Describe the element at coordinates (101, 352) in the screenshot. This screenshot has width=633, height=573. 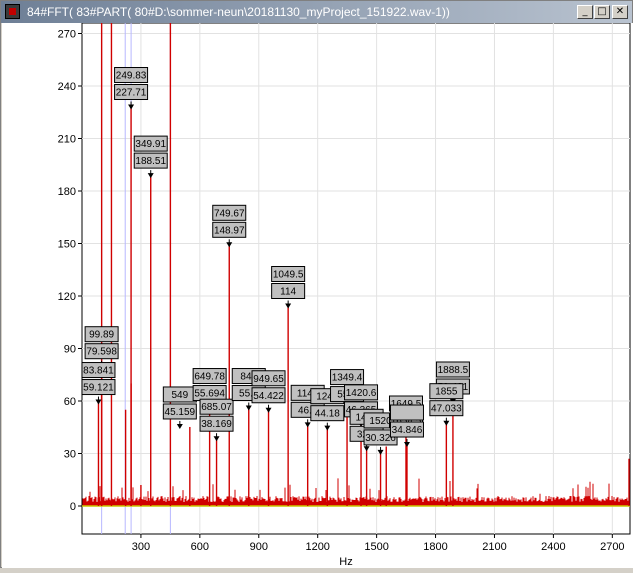
I see `annotation-text: 79.598` at that location.